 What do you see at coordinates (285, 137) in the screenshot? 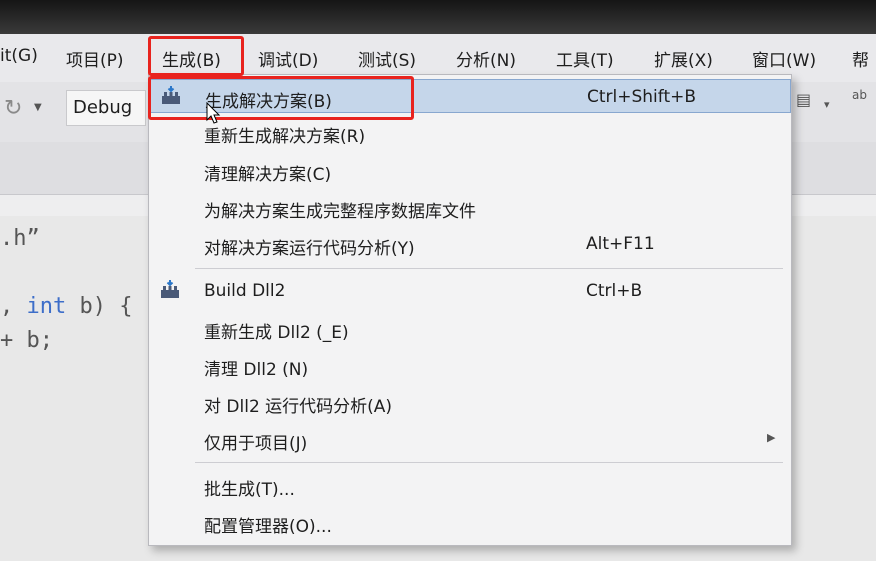
I see `menu-item-label: 重新生成解决方案(R)` at bounding box center [285, 137].